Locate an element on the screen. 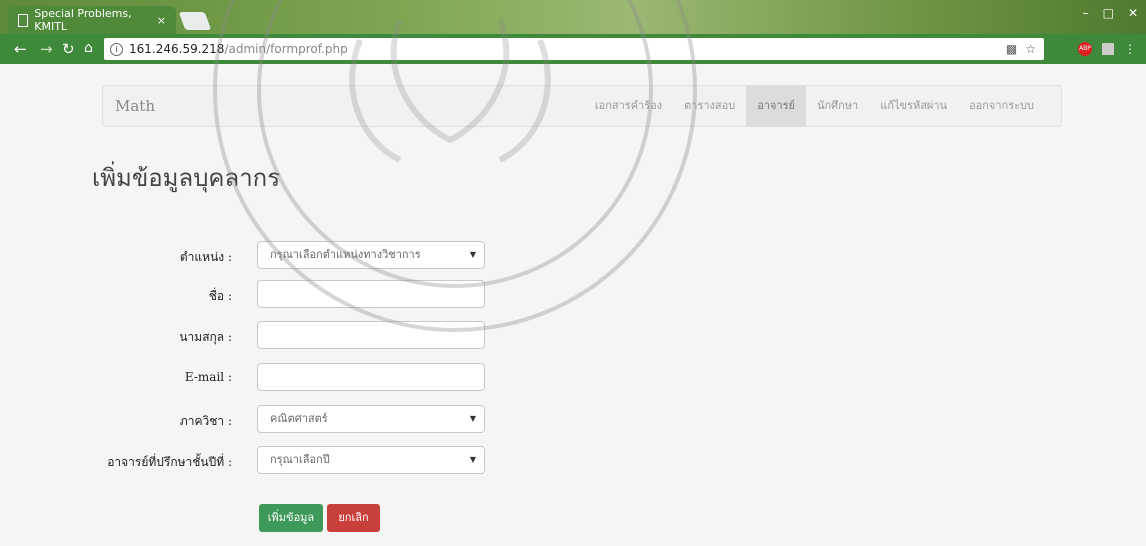 The width and height of the screenshot is (1146, 546). form-row-firstname: ชื่อ : is located at coordinates (260, 295).